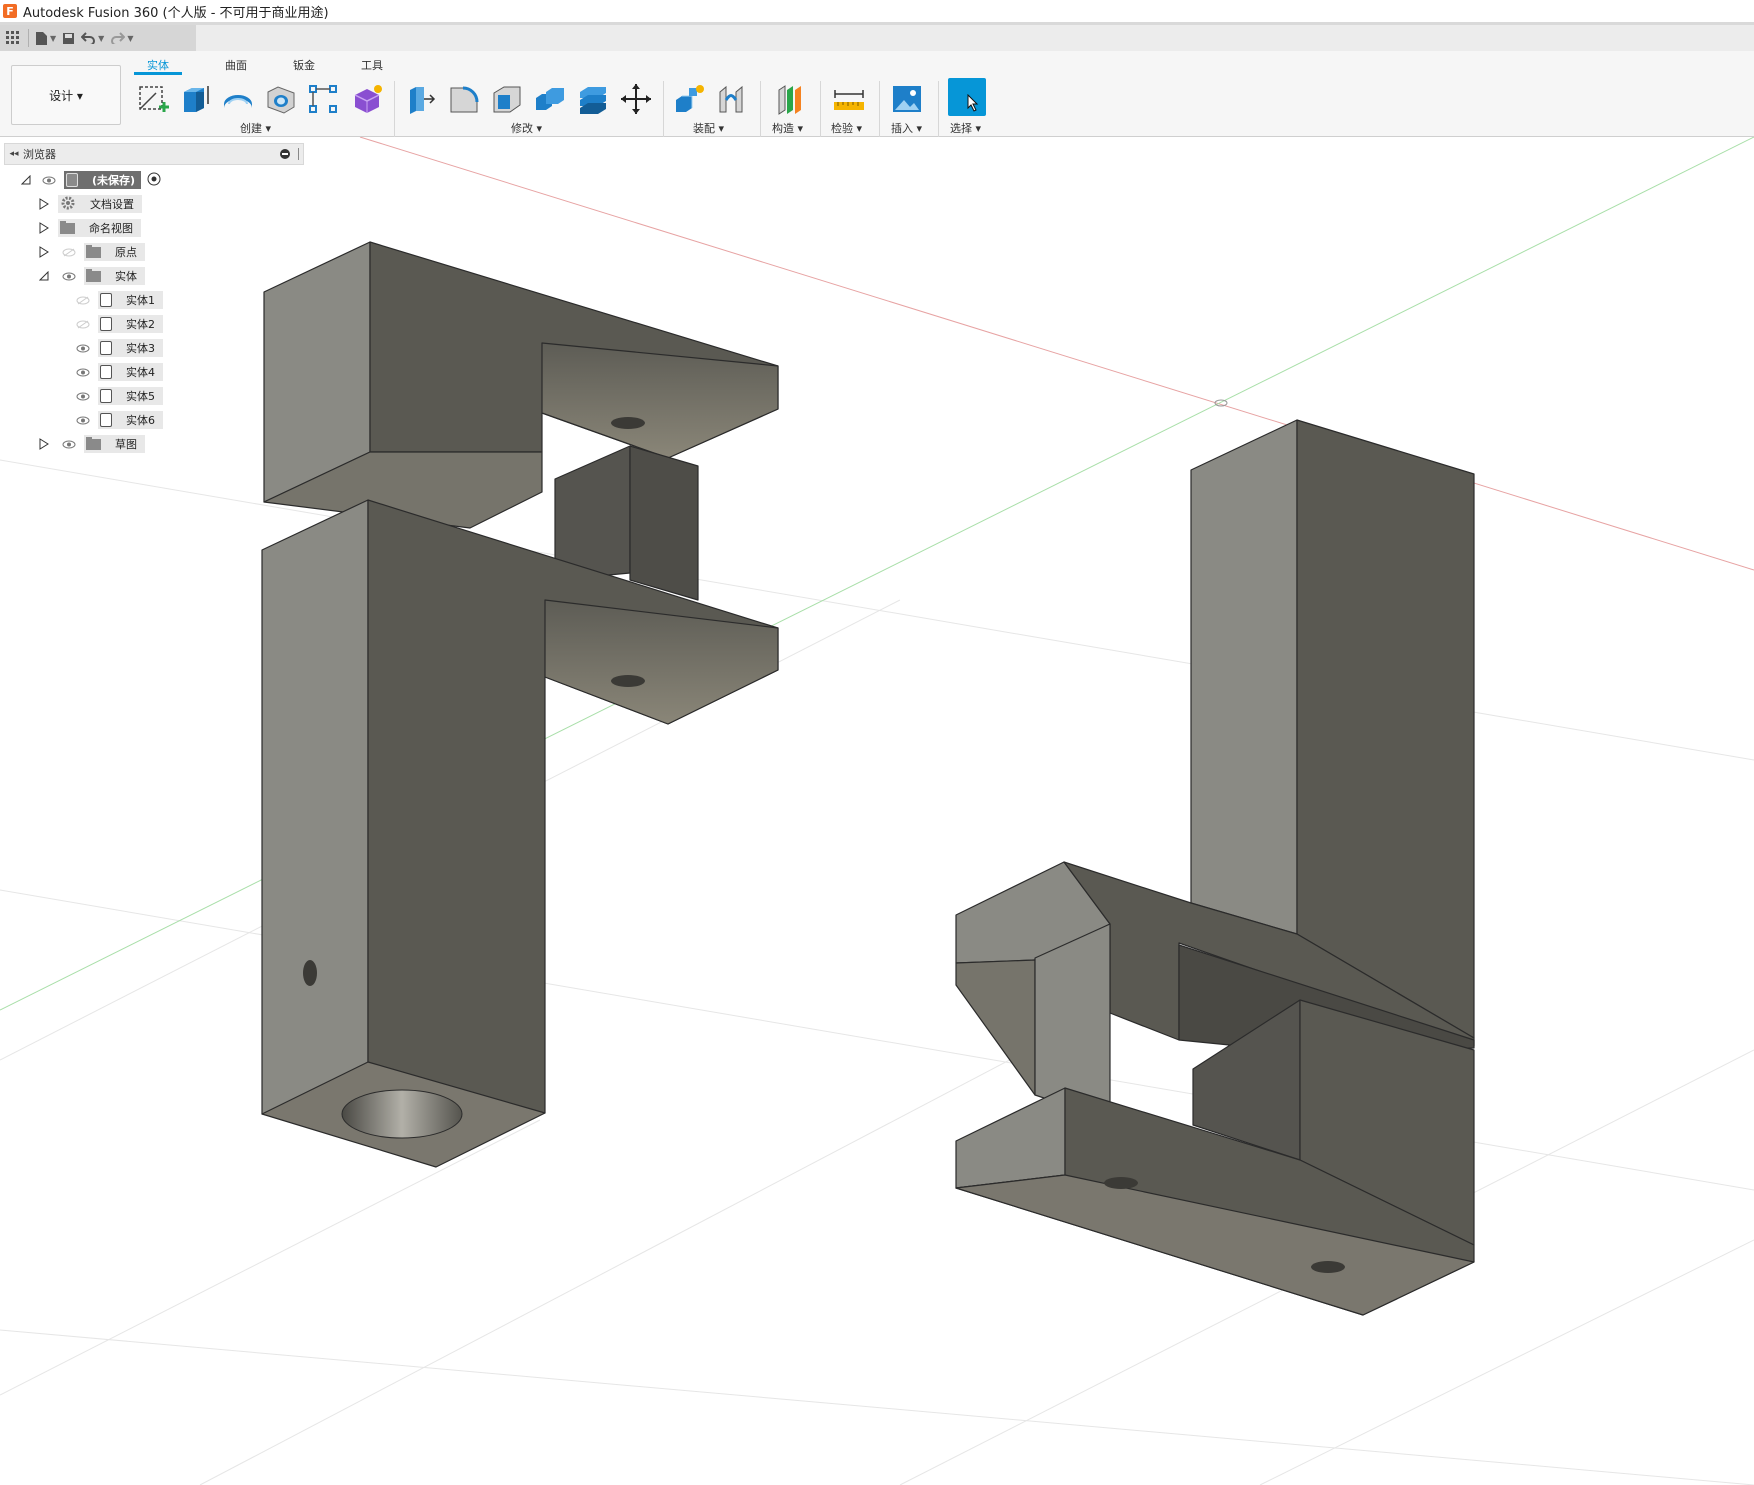  I want to click on tab-tools: 工具, so click(372, 66).